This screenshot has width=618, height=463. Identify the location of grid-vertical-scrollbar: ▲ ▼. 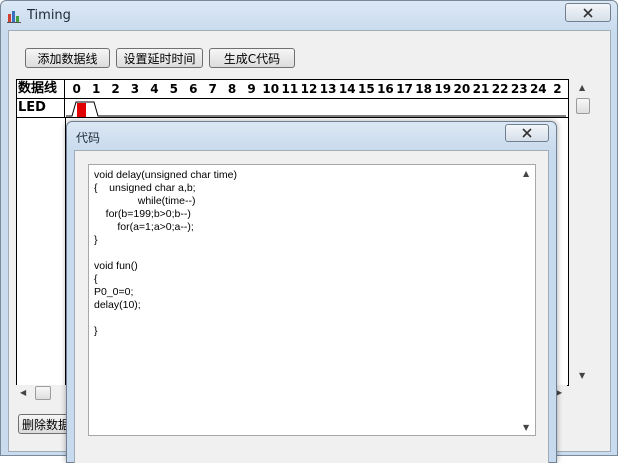
(583, 231).